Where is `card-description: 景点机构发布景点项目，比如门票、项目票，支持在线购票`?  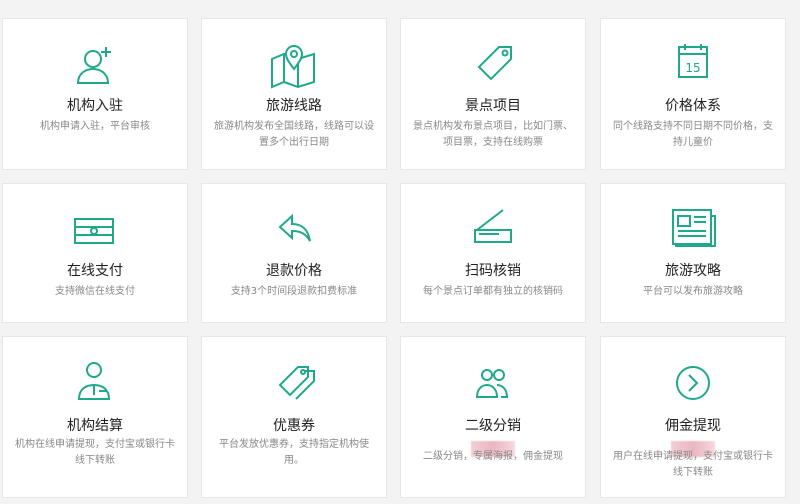 card-description: 景点机构发布景点项目，比如门票、项目票，支持在线购票 is located at coordinates (493, 134).